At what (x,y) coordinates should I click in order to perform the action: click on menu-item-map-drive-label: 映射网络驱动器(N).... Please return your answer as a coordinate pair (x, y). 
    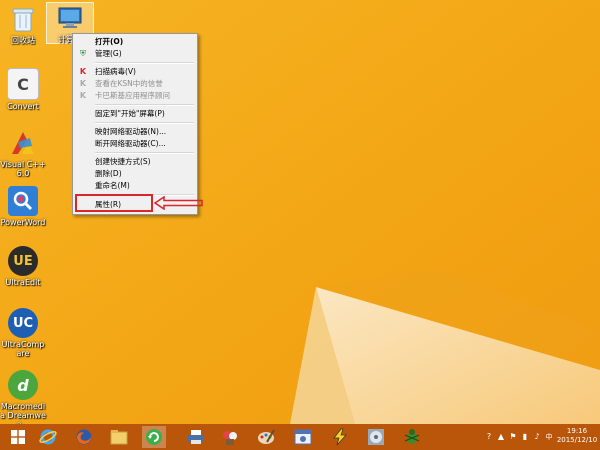
    Looking at the image, I should click on (131, 131).